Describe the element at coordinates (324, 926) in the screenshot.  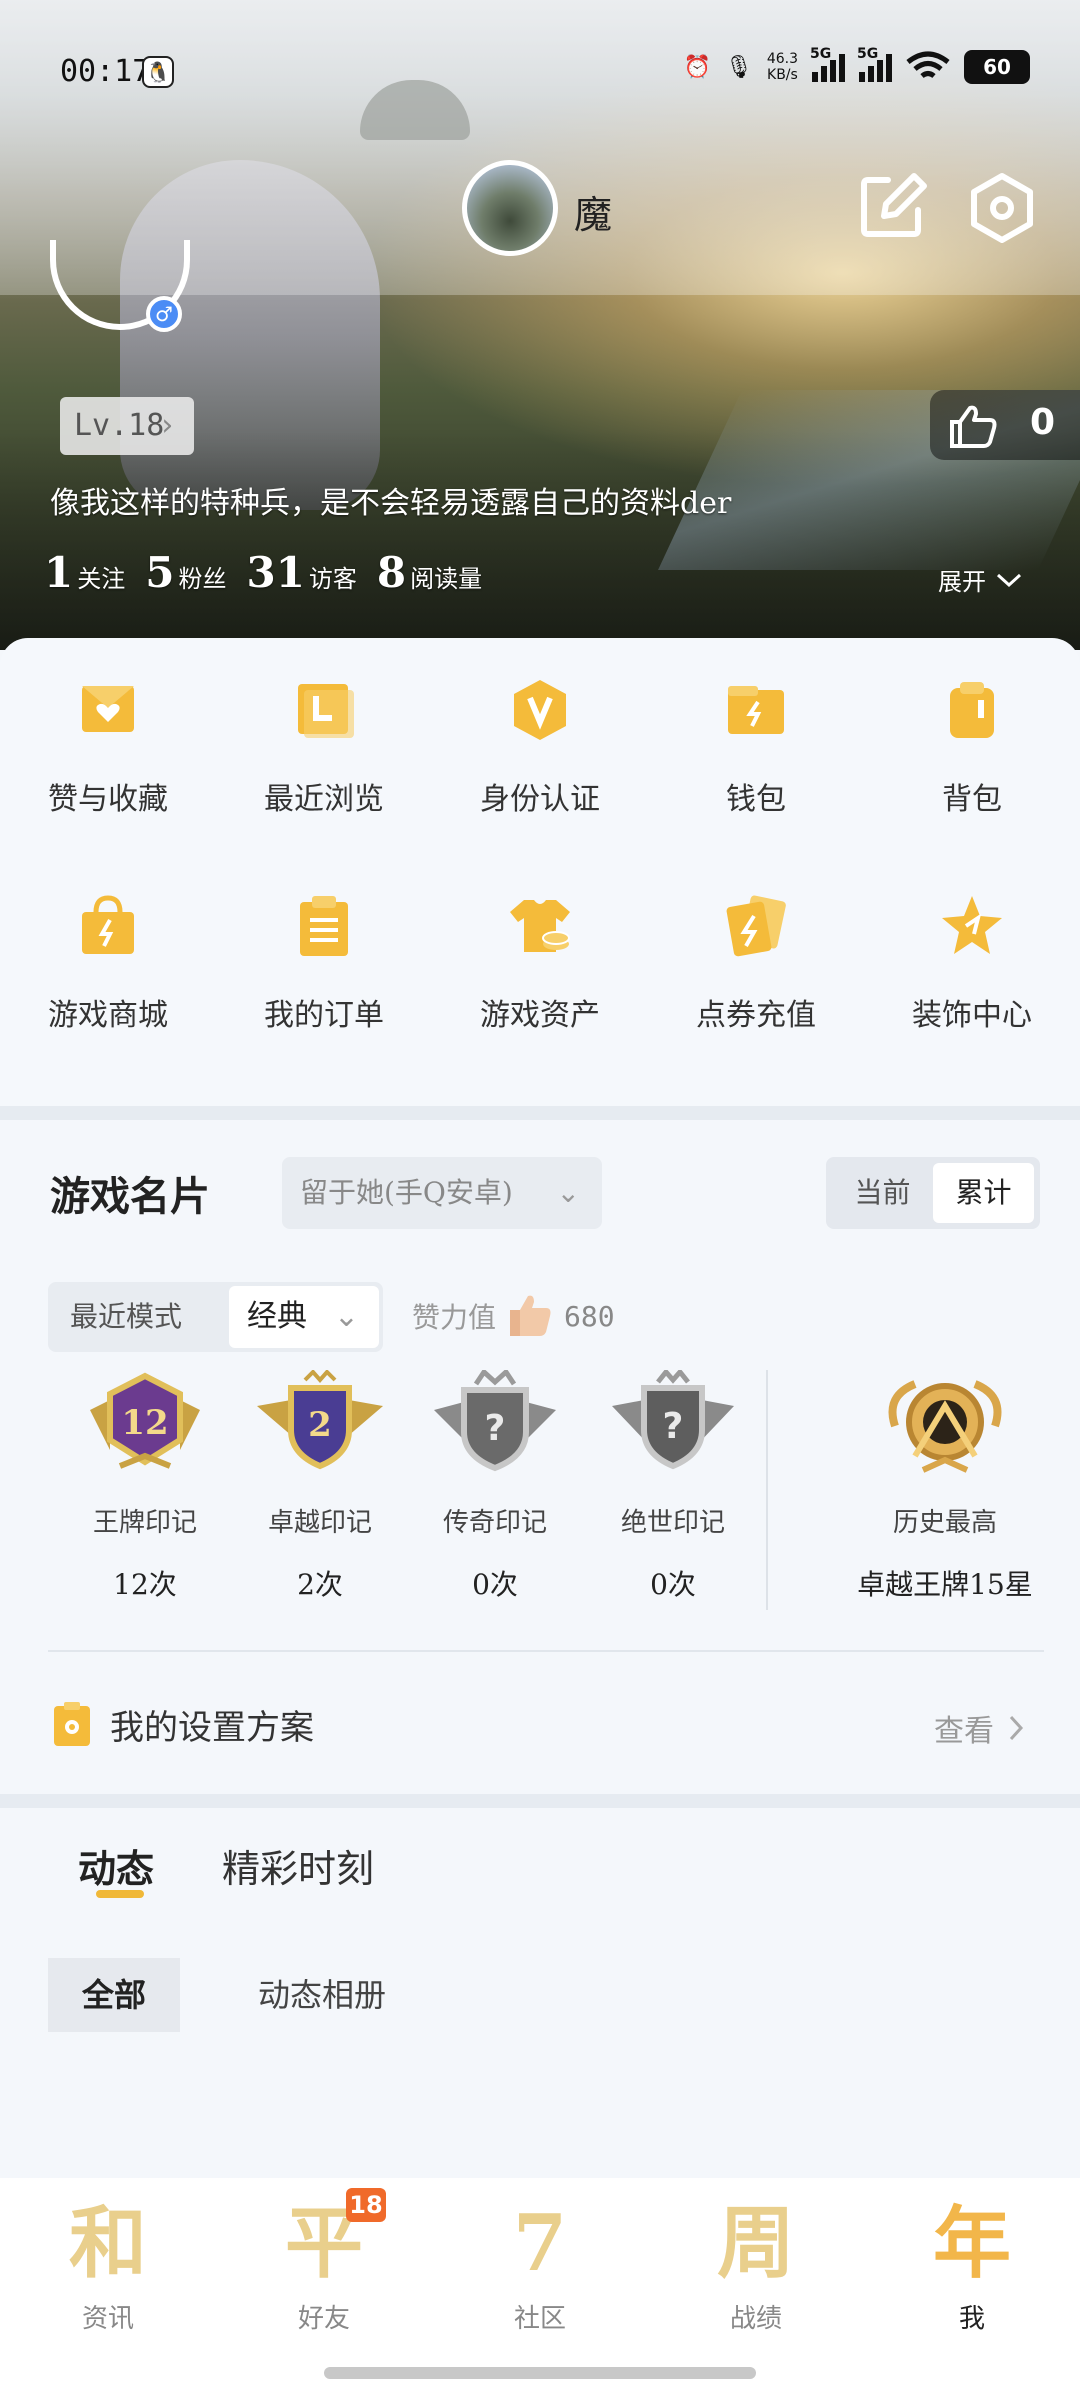
I see `clipboard-icon` at that location.